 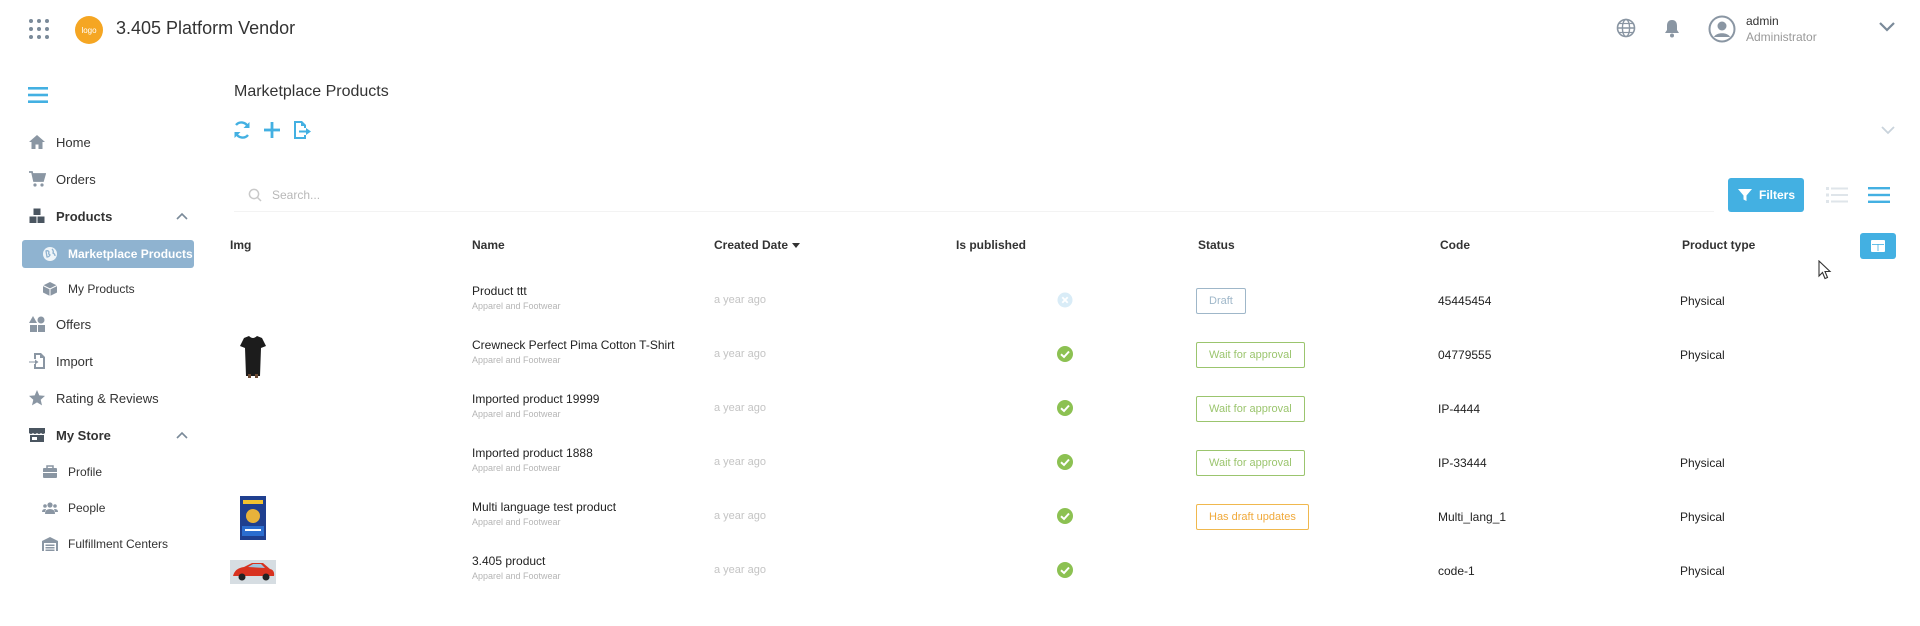 I want to click on sidebar-item-label: Import, so click(x=74, y=361).